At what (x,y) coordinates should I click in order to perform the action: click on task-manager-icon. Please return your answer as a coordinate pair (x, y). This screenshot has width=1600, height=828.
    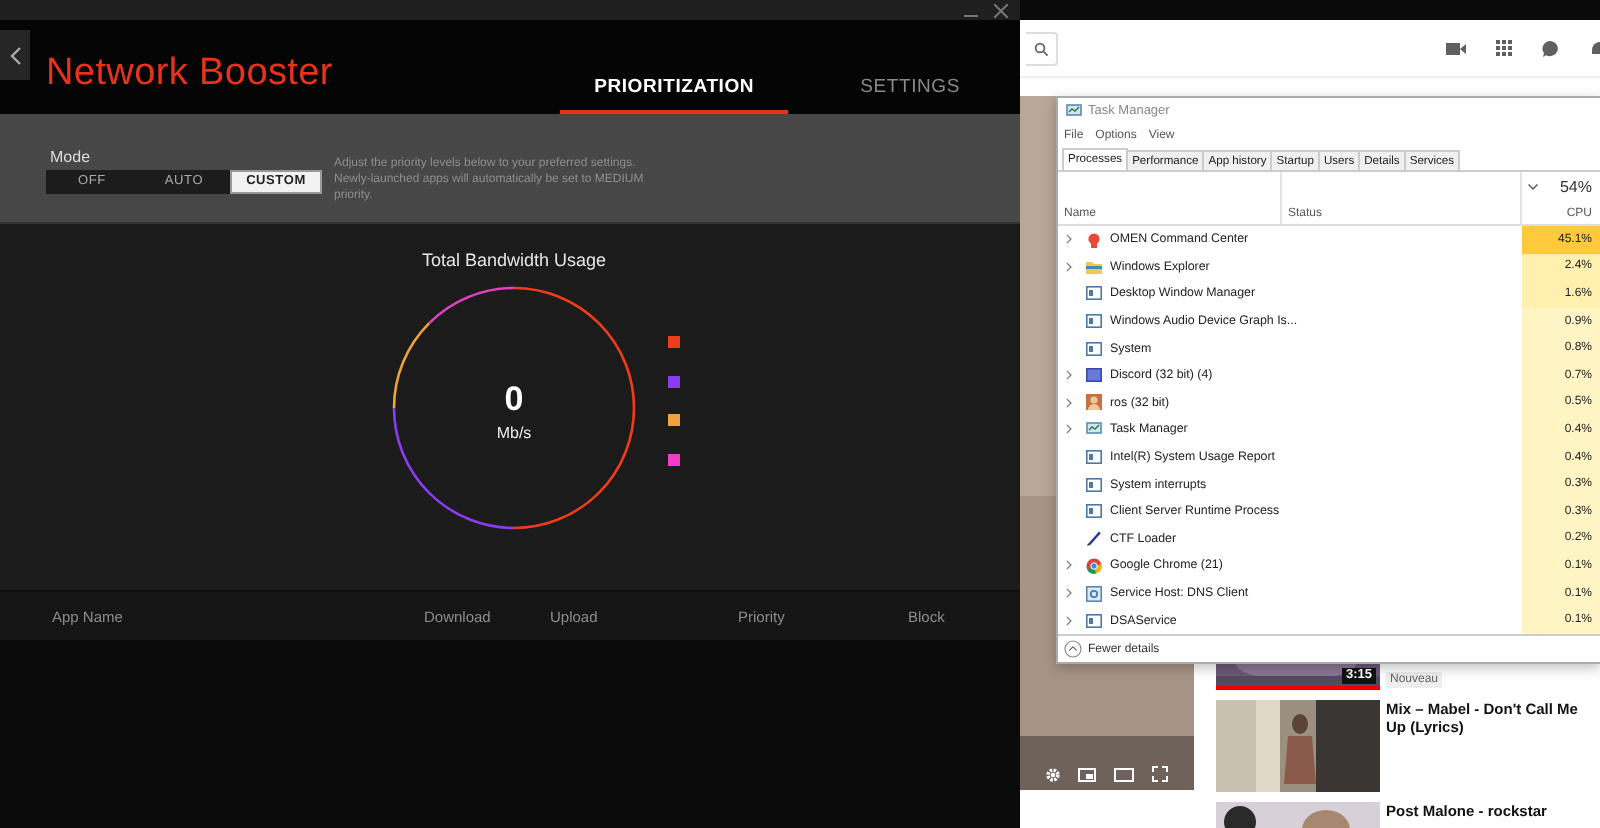
    Looking at the image, I should click on (1074, 111).